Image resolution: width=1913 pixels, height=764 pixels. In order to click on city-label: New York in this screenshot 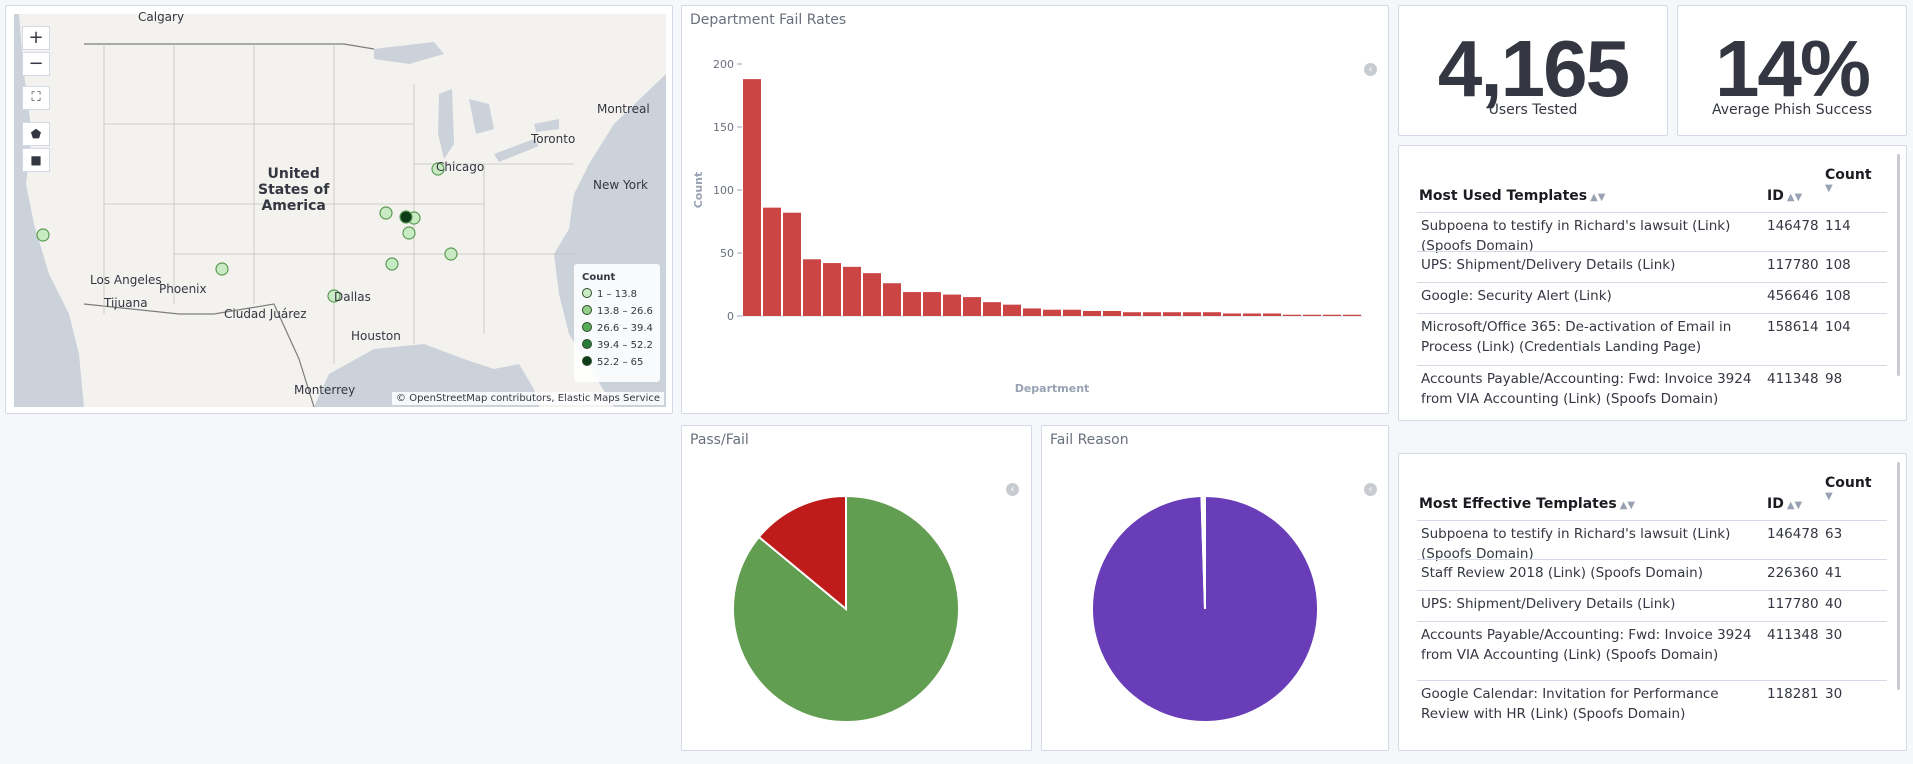, I will do `click(620, 185)`.